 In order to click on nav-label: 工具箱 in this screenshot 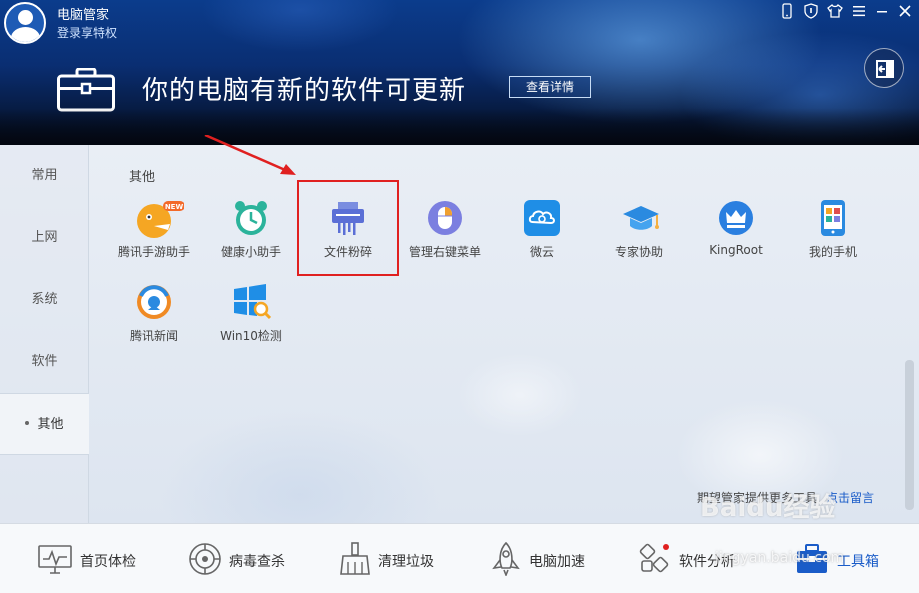, I will do `click(858, 562)`.